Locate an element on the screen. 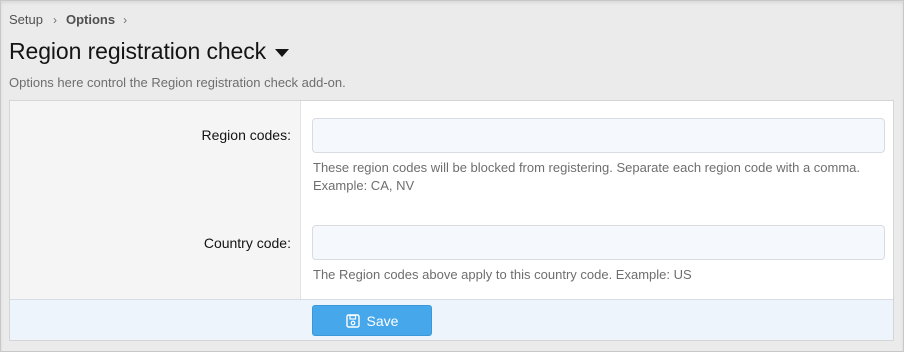 The height and width of the screenshot is (352, 904). breadcrumb-item-options: Options is located at coordinates (90, 19).